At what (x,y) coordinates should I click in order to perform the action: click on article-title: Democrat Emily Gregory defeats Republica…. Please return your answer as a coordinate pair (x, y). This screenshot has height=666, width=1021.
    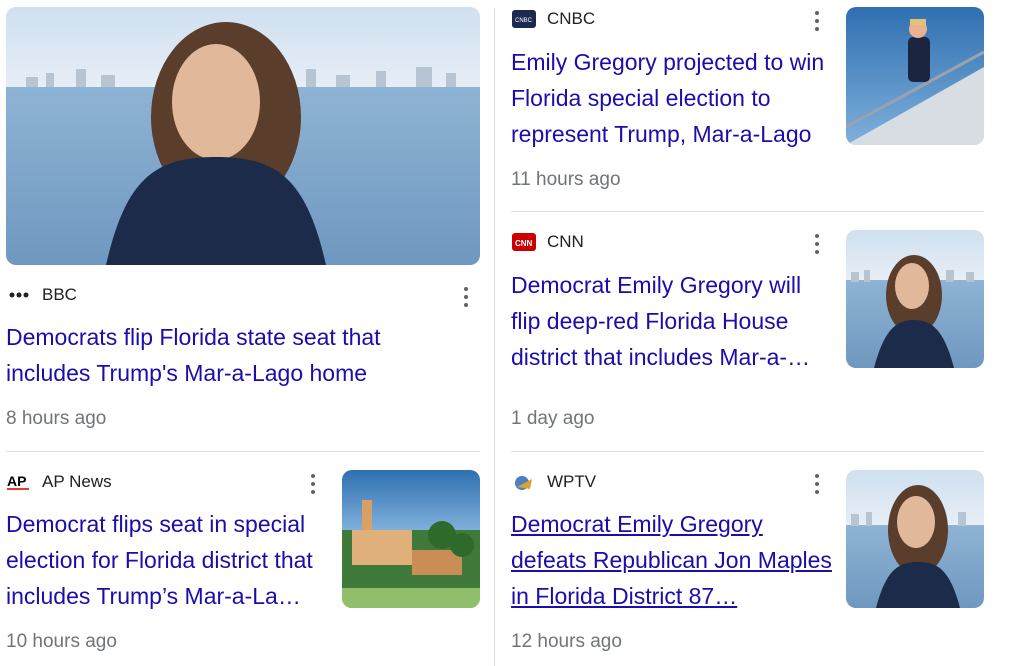
    Looking at the image, I should click on (672, 560).